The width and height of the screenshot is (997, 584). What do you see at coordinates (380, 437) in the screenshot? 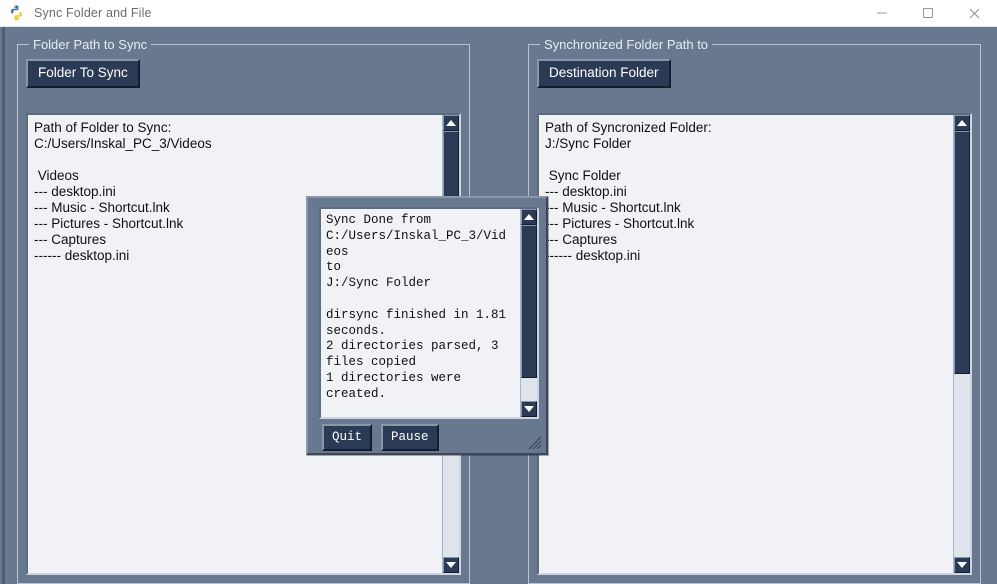
I see `dialog-button-row: Quit Pause` at bounding box center [380, 437].